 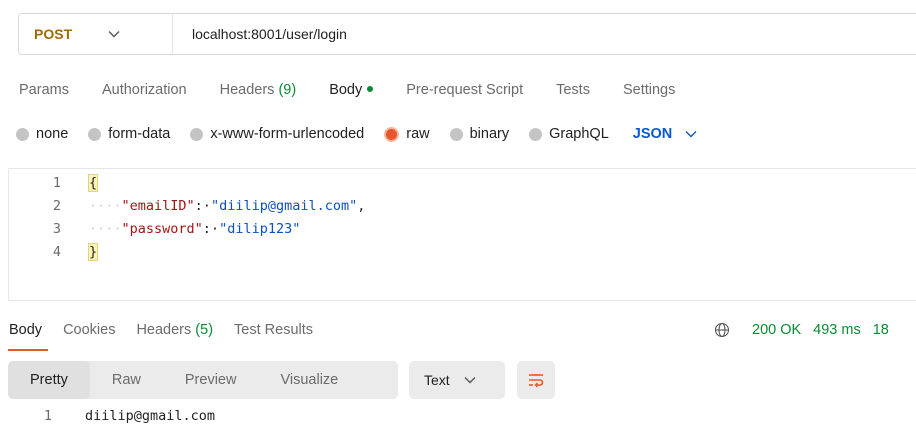 I want to click on open-brace: {, so click(x=93, y=183).